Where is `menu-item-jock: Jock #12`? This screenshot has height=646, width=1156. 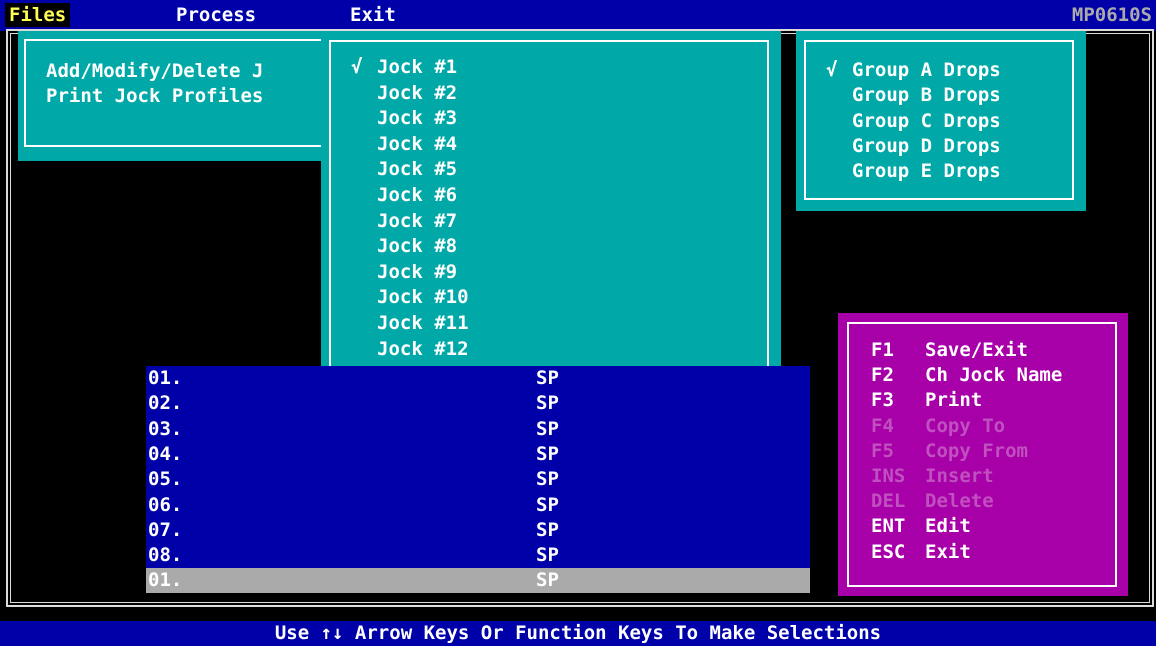
menu-item-jock: Jock #12 is located at coordinates (423, 349).